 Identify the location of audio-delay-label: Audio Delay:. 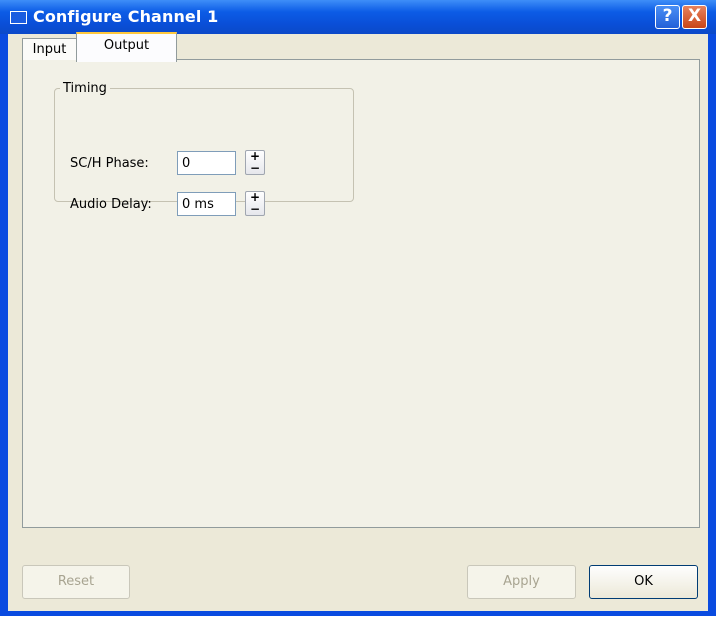
(111, 204).